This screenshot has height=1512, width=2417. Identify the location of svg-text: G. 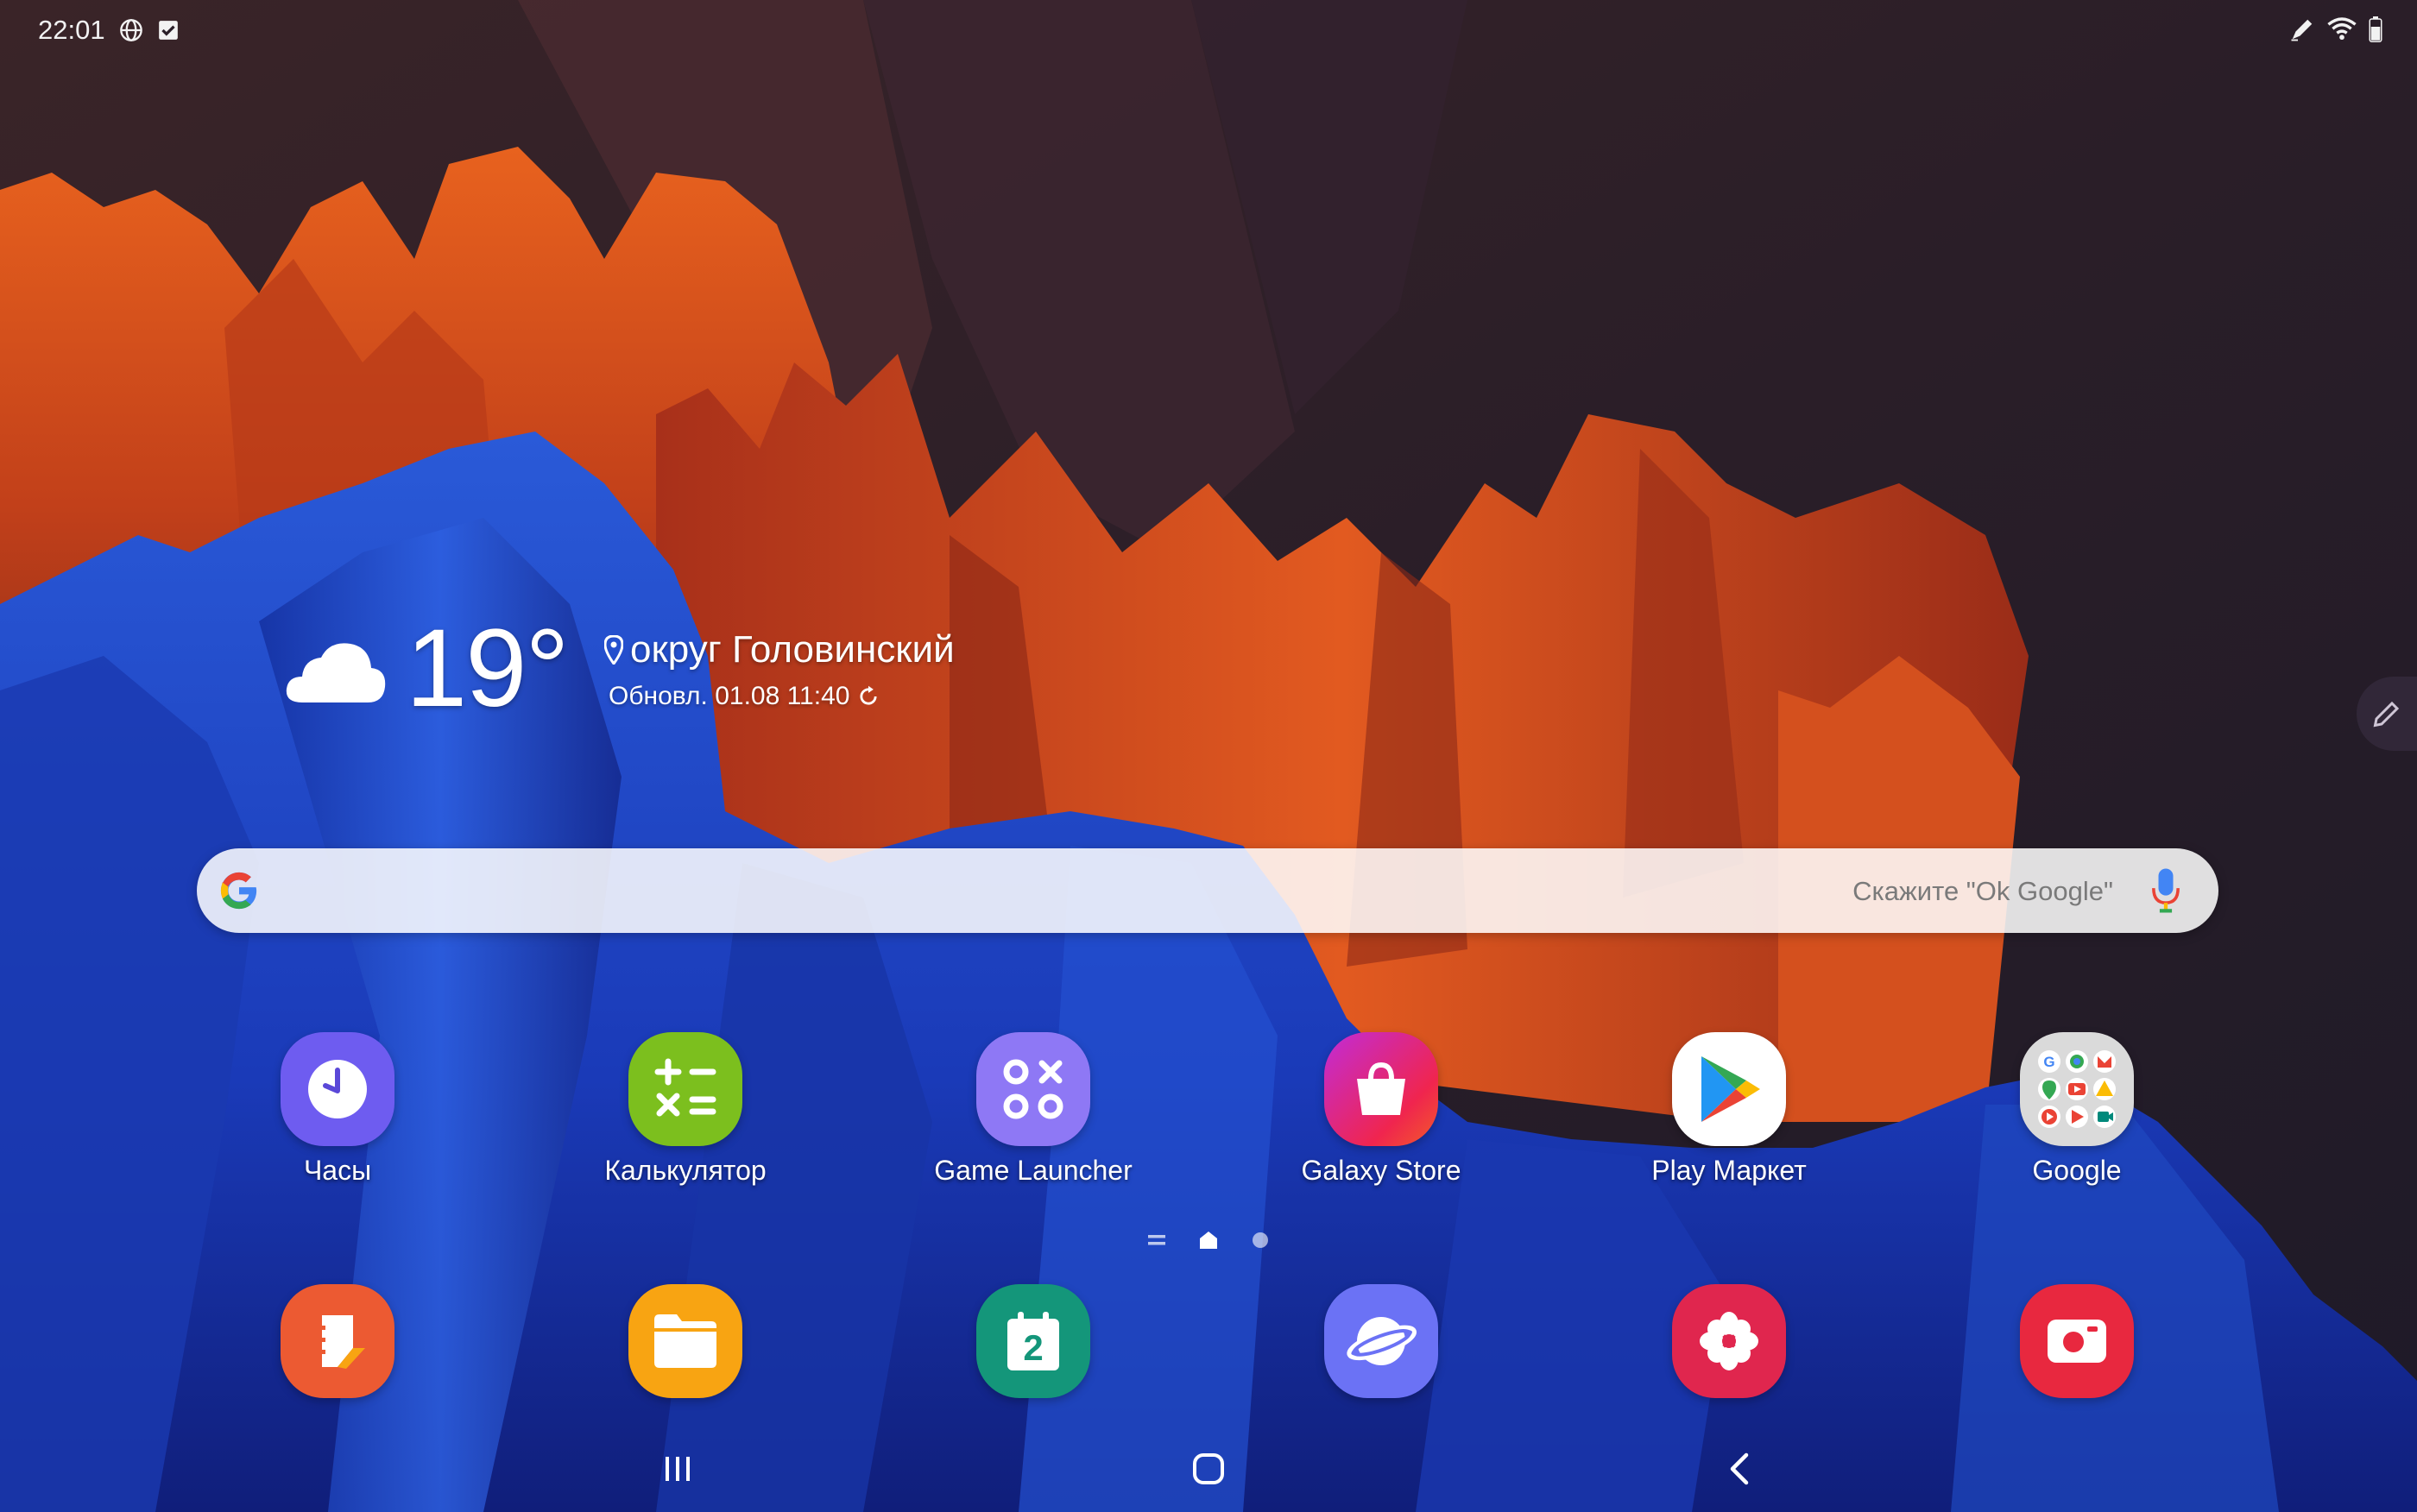
(2048, 1062).